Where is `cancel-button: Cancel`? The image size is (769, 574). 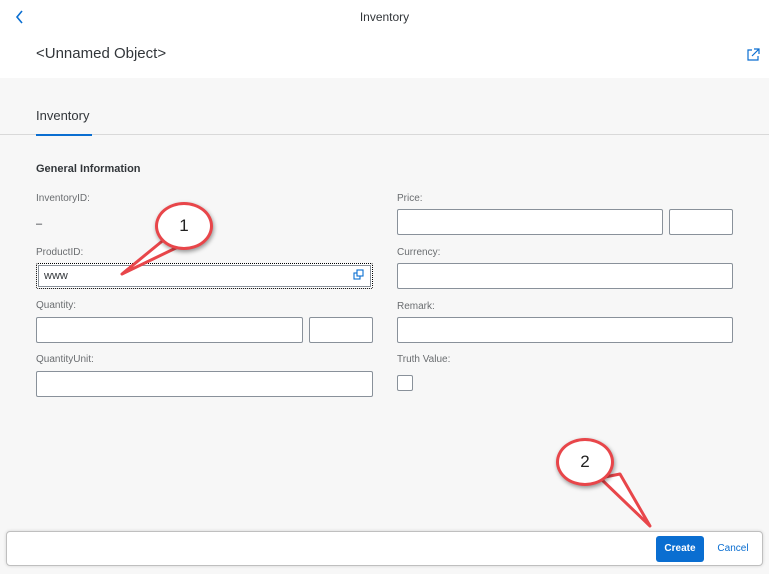 cancel-button: Cancel is located at coordinates (733, 549).